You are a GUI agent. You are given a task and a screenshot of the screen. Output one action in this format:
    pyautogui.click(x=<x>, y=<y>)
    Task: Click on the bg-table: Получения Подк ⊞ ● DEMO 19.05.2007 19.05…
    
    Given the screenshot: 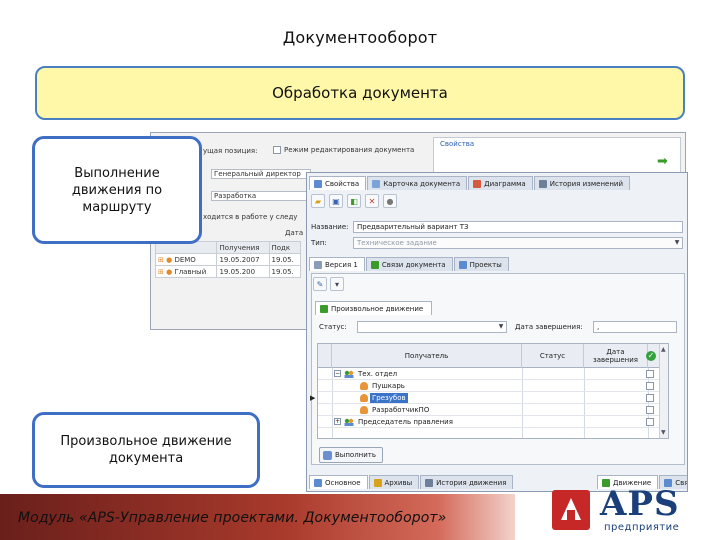 What is the action you would take?
    pyautogui.click(x=228, y=259)
    